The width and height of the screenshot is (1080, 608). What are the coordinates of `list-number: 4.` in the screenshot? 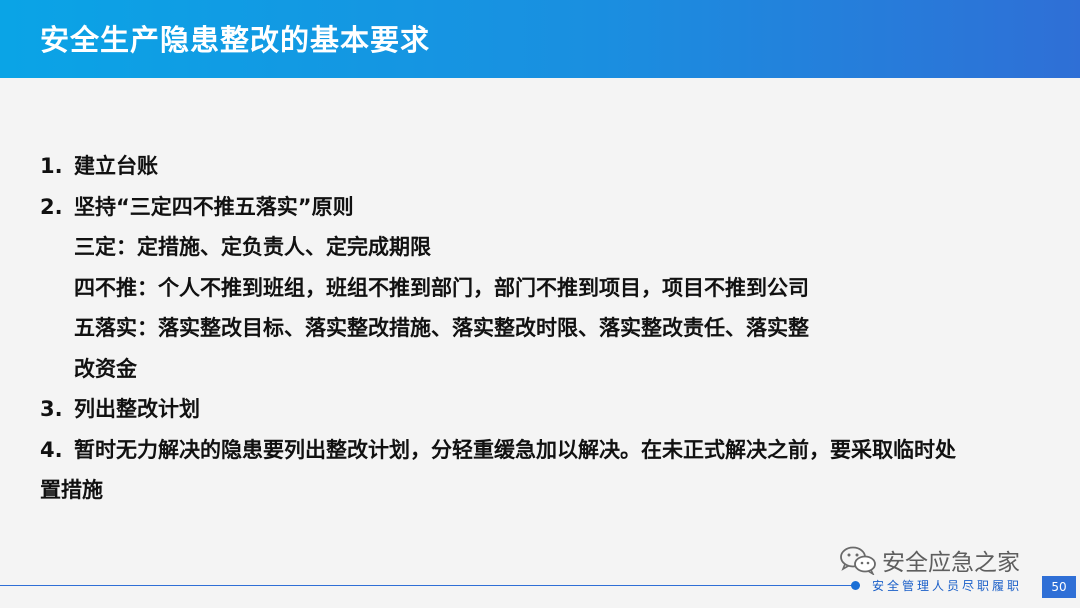 It's located at (51, 449).